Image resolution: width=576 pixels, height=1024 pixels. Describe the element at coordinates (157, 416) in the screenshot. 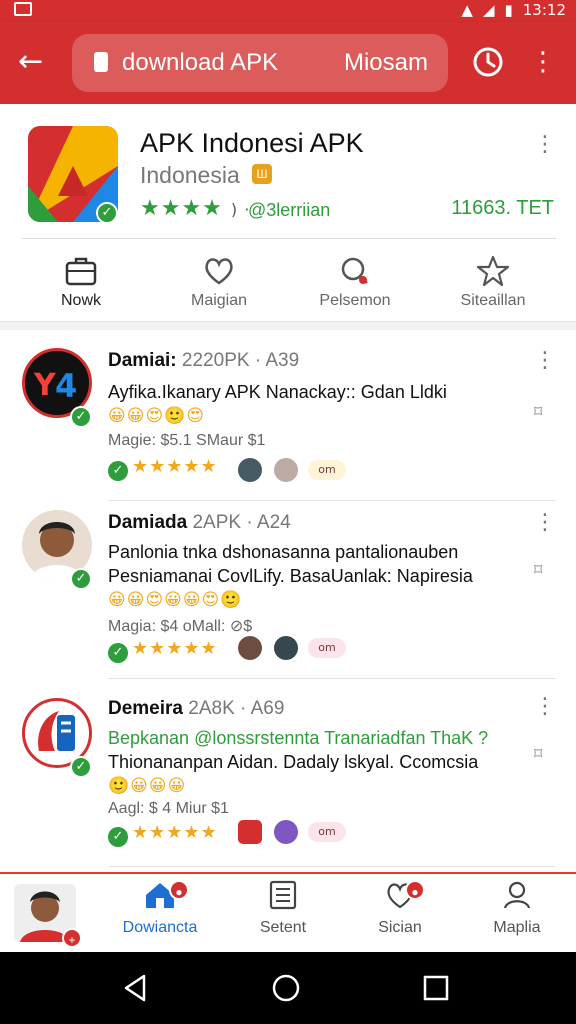

I see `post-reactions: 😀😀😍🙂😍` at that location.